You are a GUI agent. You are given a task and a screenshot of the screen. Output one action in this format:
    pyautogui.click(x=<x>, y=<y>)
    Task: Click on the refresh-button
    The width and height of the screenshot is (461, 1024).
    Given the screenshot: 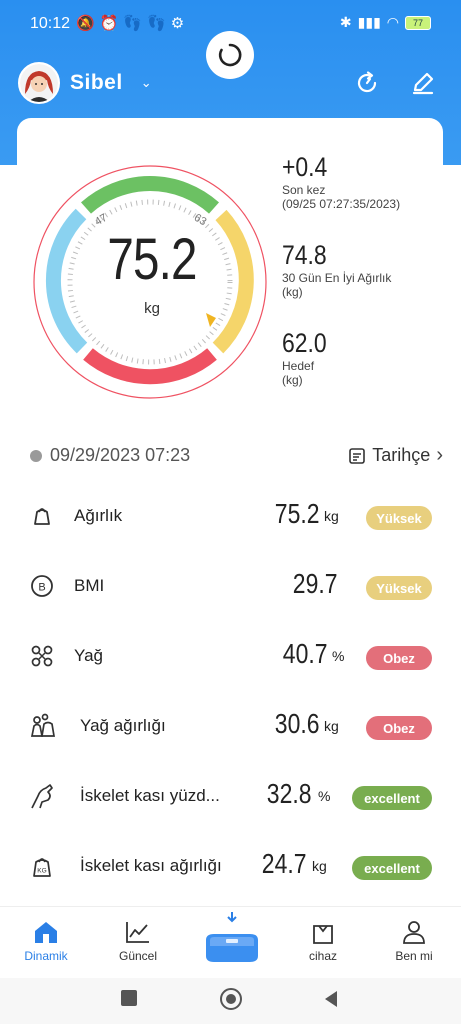 What is the action you would take?
    pyautogui.click(x=367, y=83)
    